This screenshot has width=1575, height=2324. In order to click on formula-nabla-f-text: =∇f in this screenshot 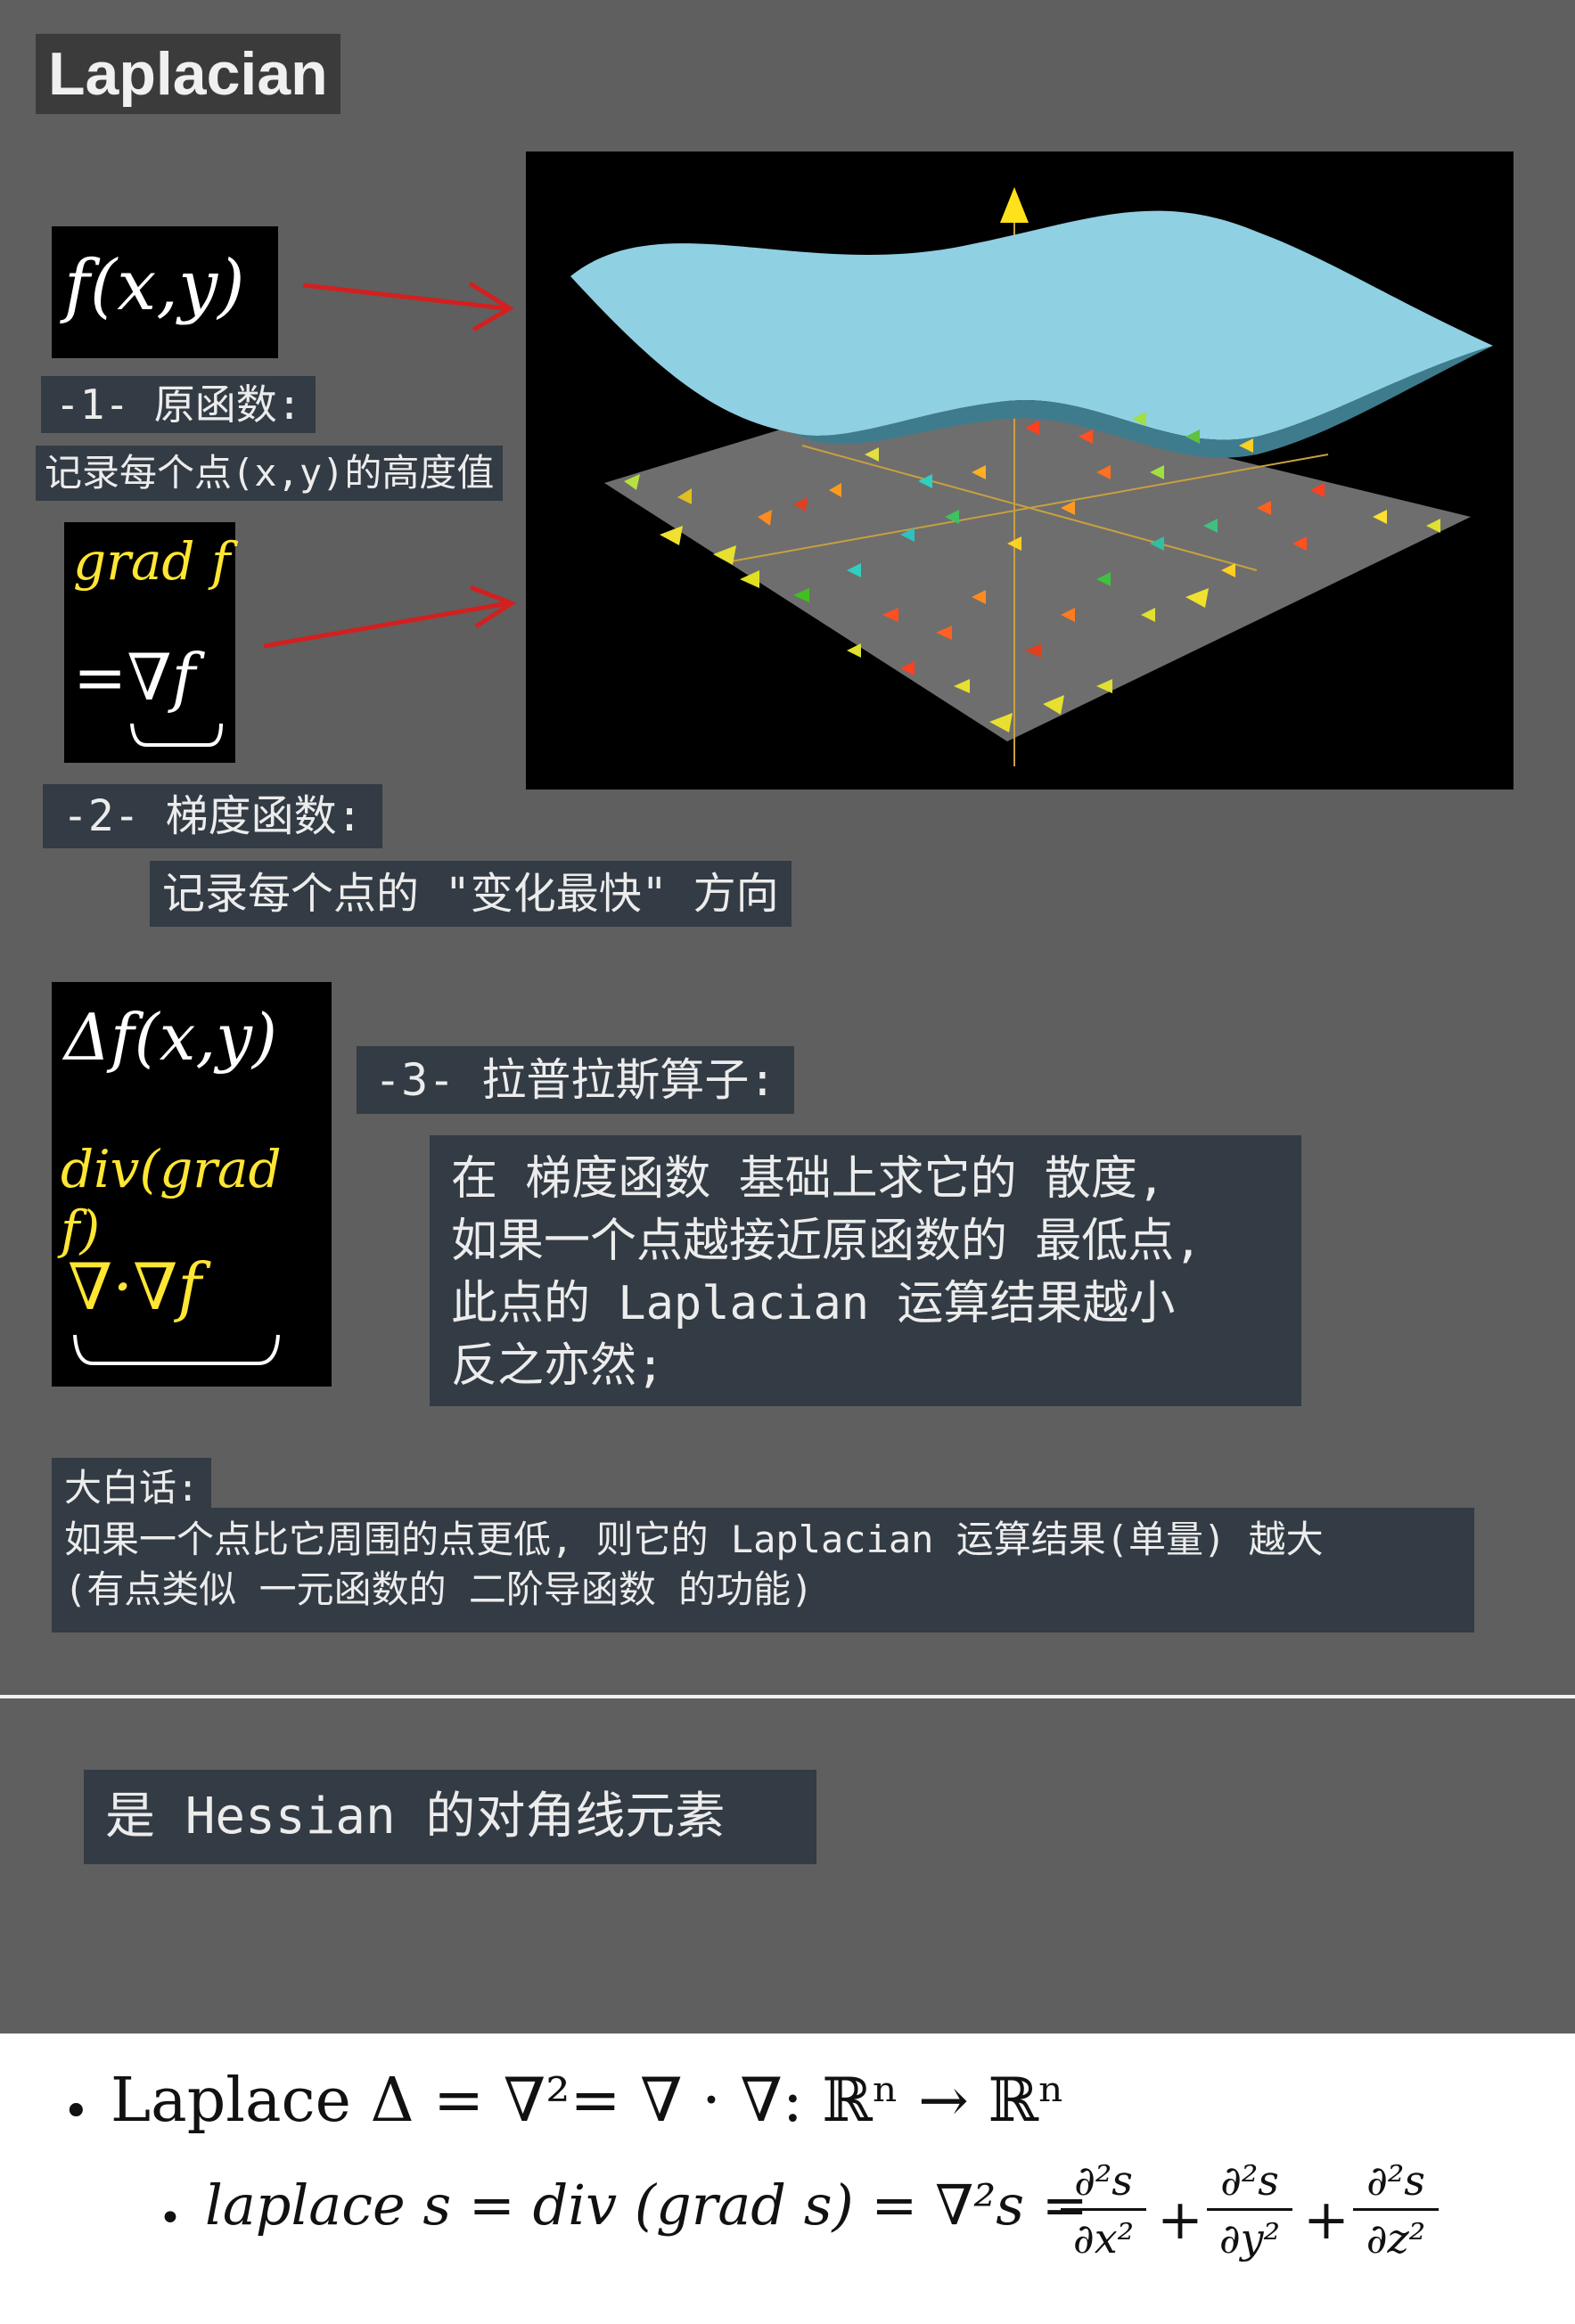, I will do `click(134, 677)`.